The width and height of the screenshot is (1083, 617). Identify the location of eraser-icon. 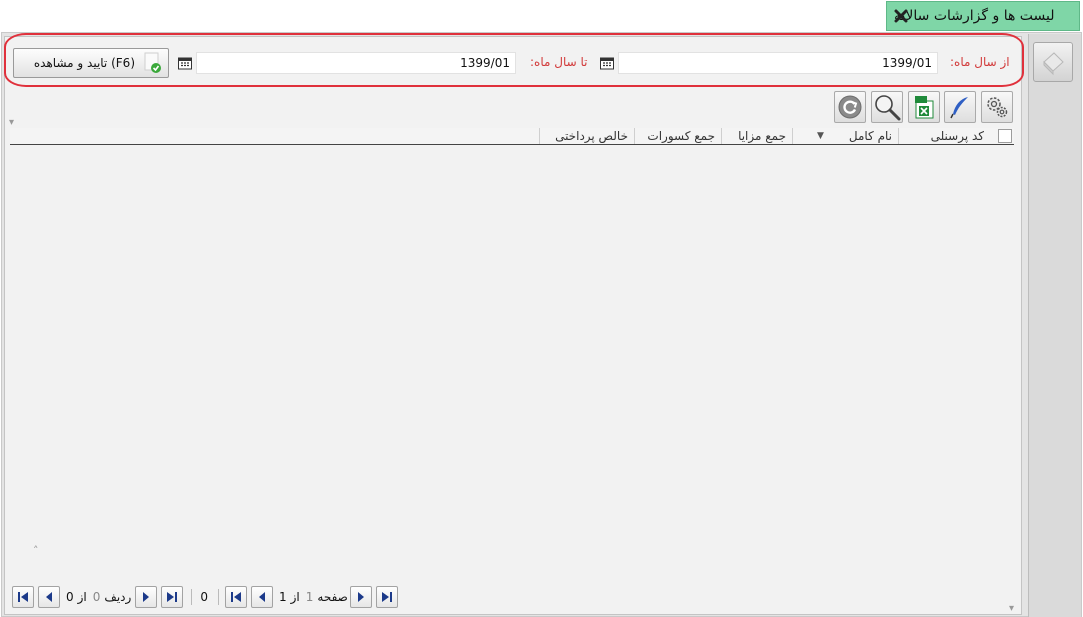
(1053, 64).